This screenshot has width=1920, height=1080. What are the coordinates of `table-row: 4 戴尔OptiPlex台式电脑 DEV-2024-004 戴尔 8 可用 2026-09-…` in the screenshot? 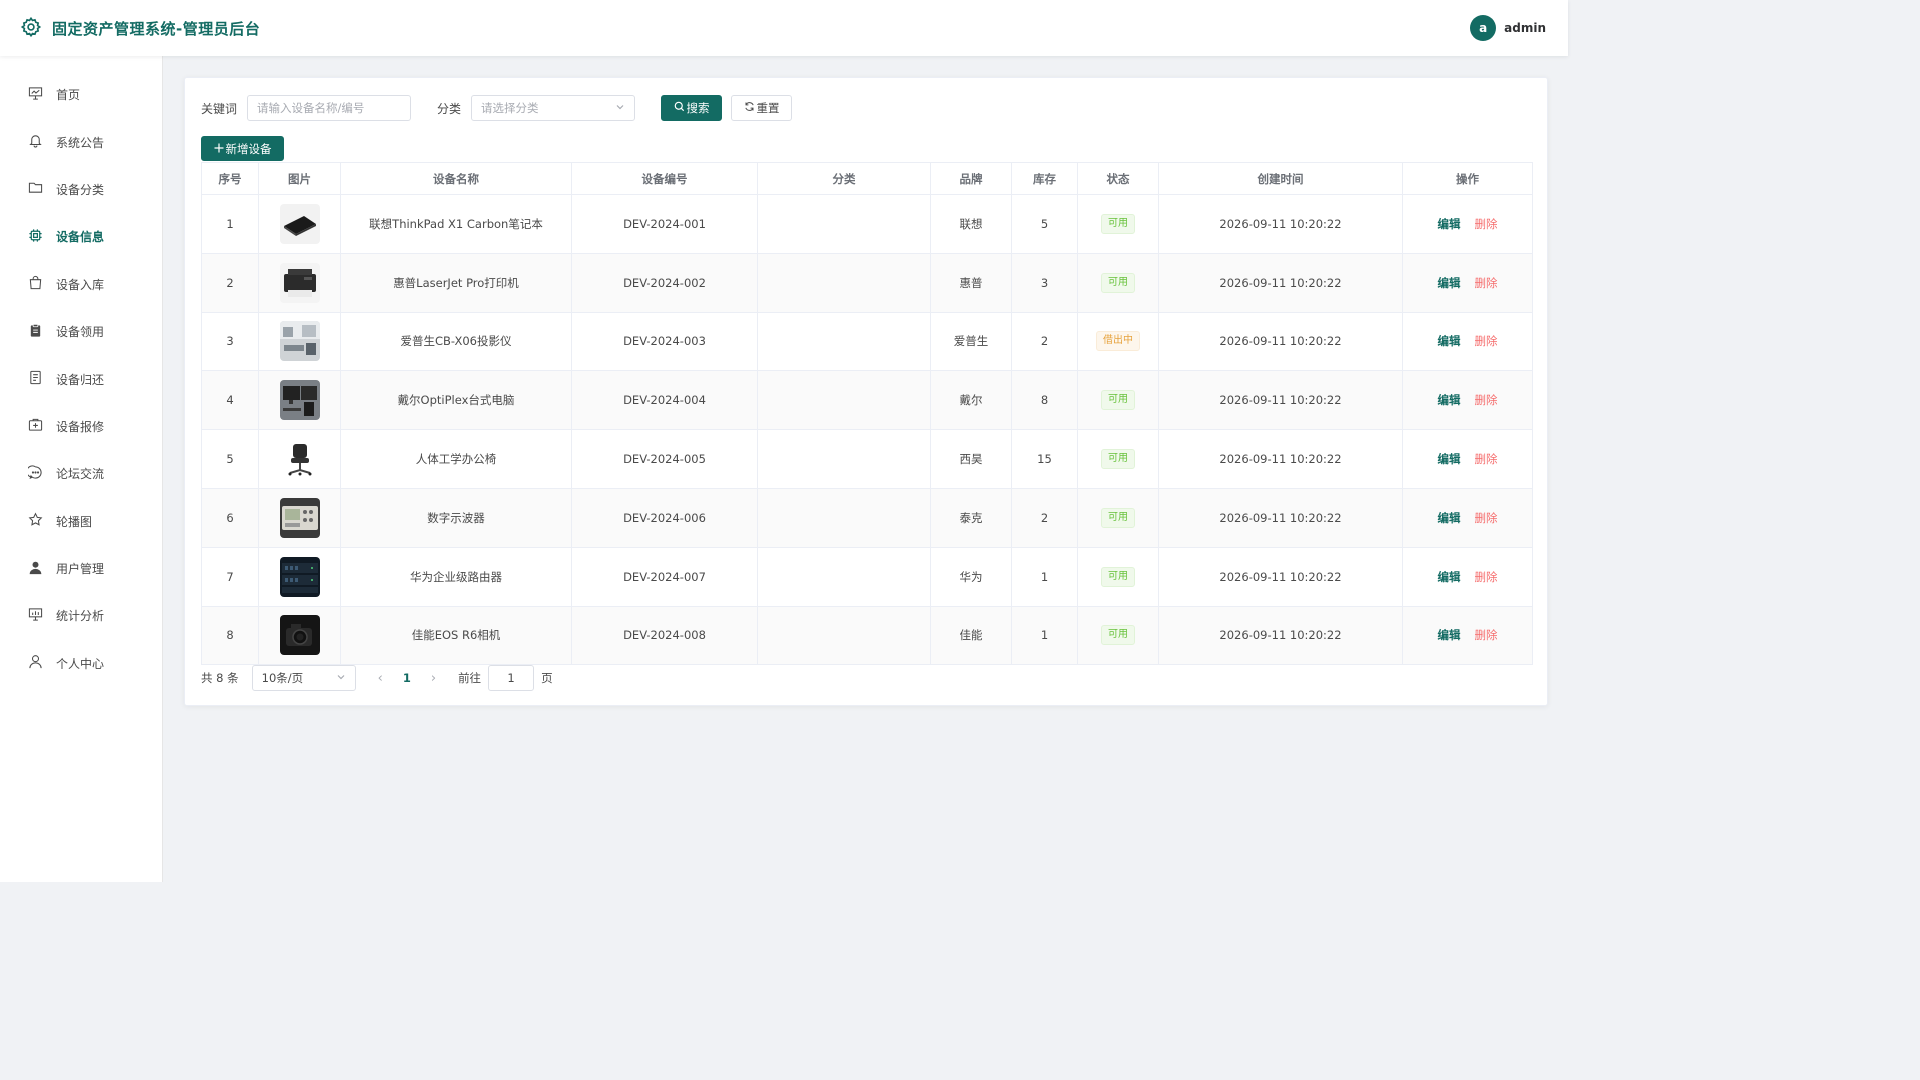 It's located at (867, 400).